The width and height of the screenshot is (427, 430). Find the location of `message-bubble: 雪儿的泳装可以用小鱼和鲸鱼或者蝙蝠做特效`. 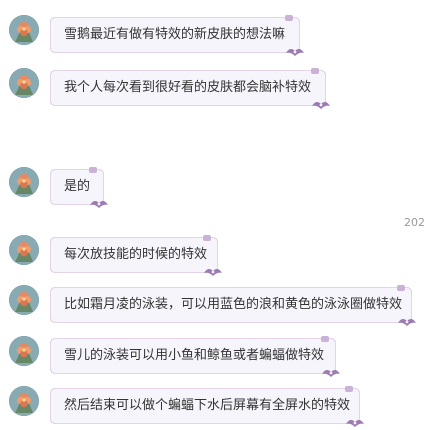

message-bubble: 雪儿的泳装可以用小鱼和鲸鱼或者蝙蝠做特效 is located at coordinates (195, 356).